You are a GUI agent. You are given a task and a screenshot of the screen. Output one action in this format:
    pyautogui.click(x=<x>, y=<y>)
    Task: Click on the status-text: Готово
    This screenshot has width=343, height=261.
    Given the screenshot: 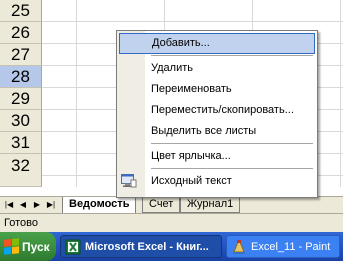 What is the action you would take?
    pyautogui.click(x=21, y=223)
    